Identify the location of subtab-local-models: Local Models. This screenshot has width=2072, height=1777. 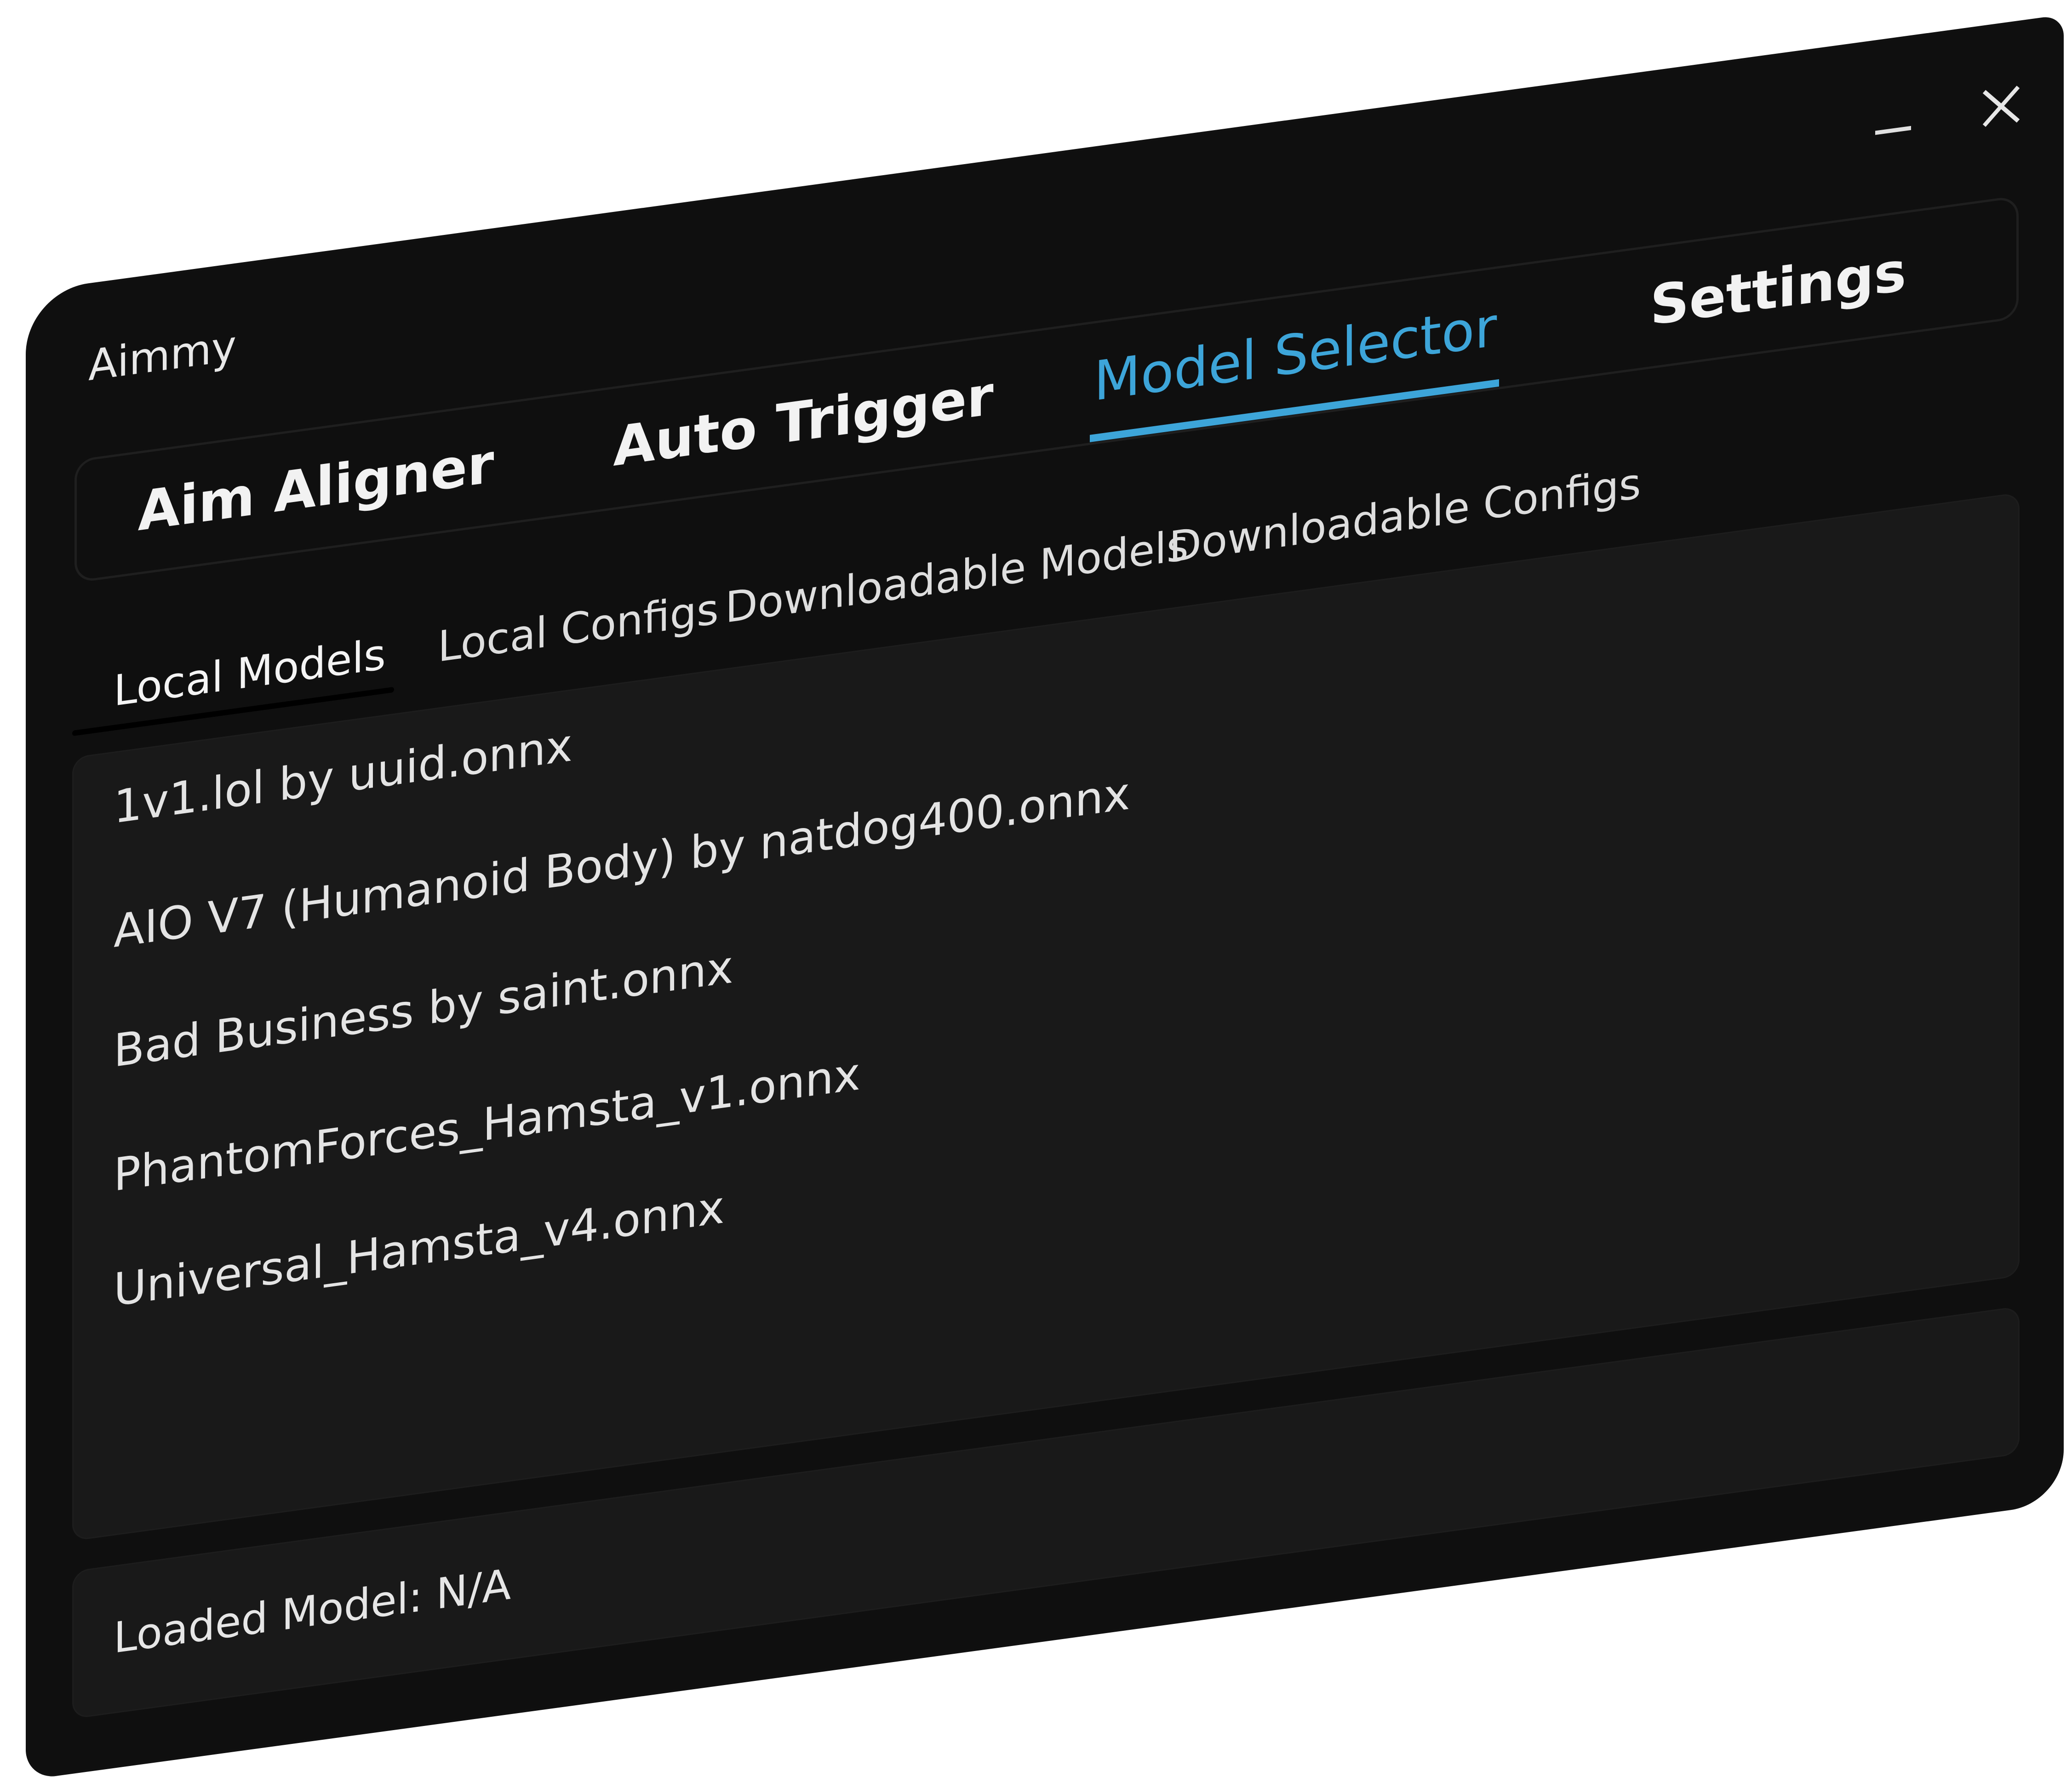
(250, 672).